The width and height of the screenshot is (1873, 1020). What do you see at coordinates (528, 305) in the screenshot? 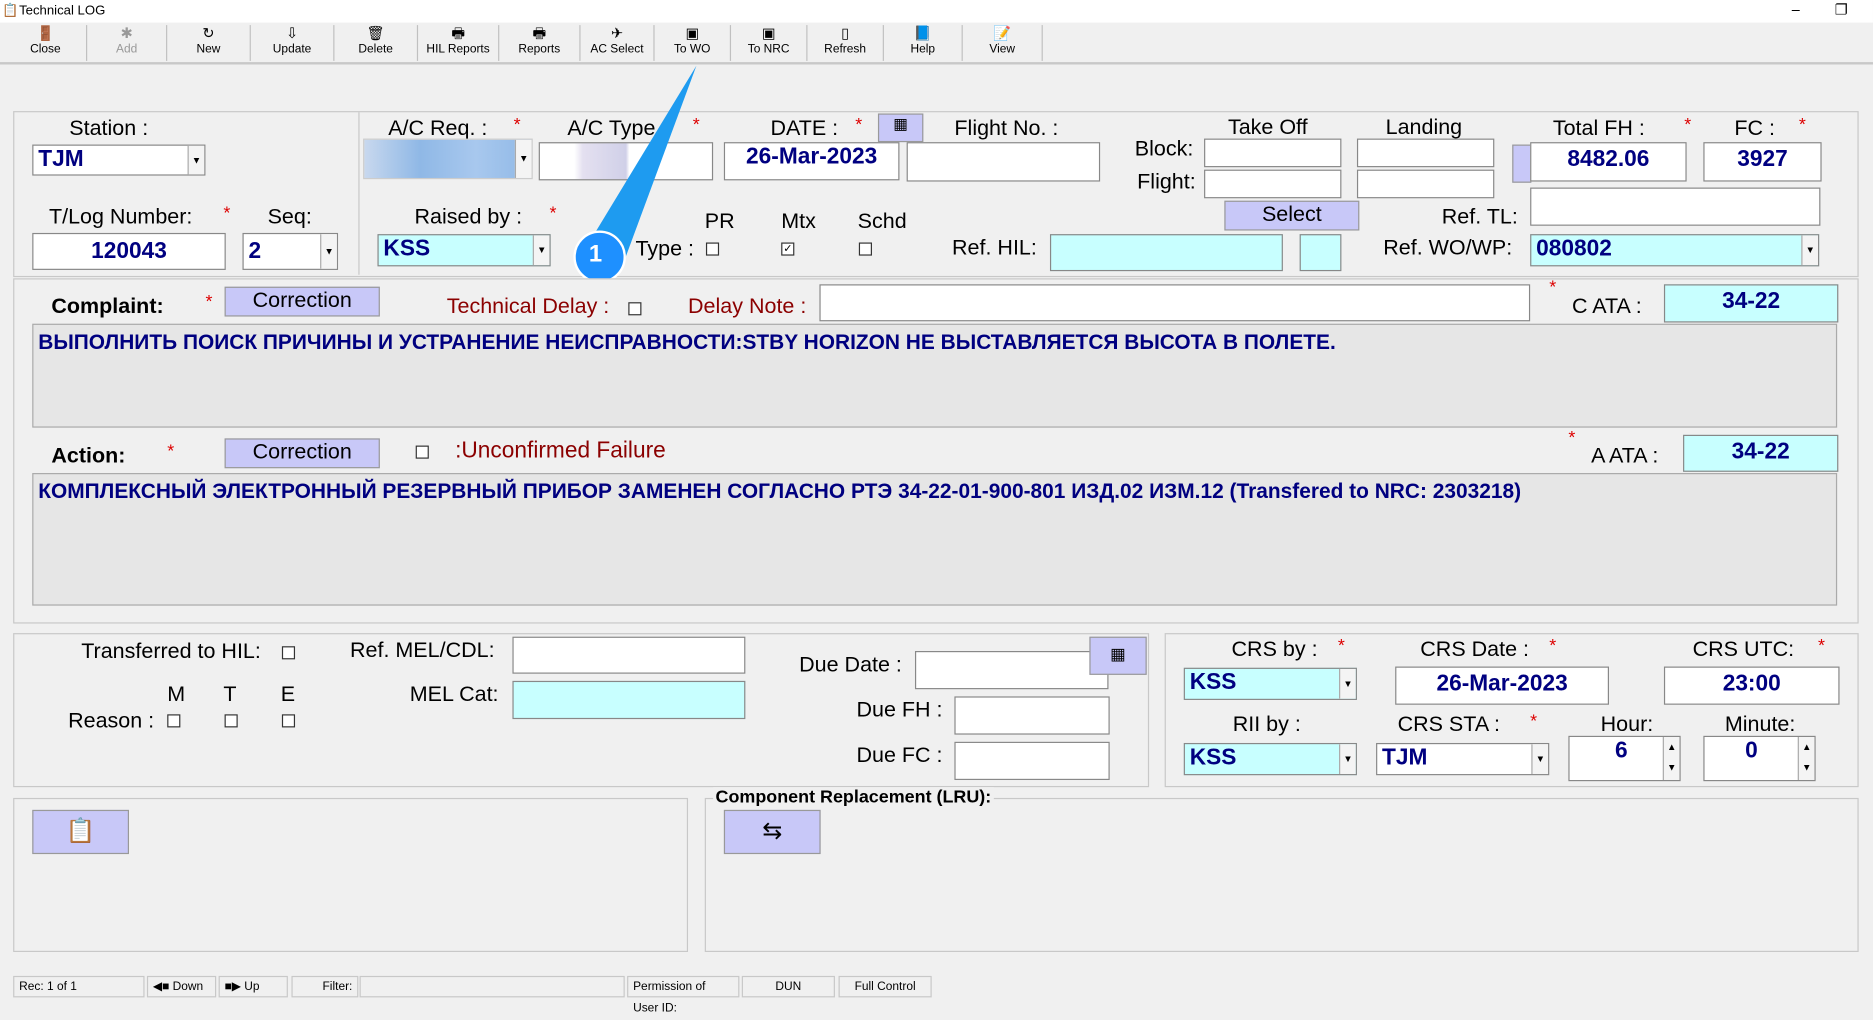
I see `technical-delay-label: Technical Delay :` at bounding box center [528, 305].